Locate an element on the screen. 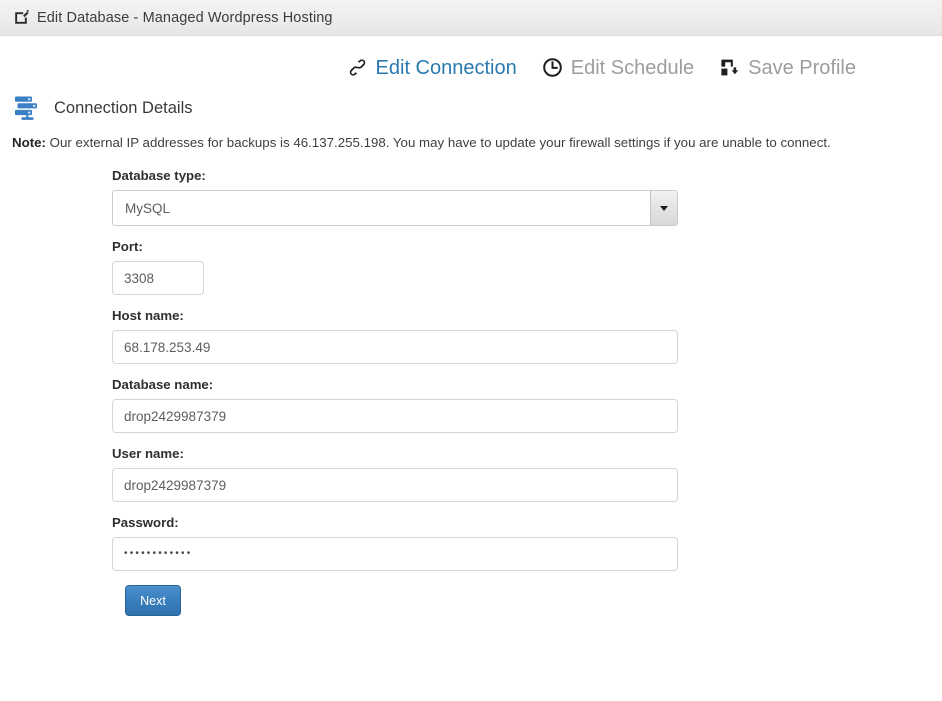  clock-icon is located at coordinates (552, 67).